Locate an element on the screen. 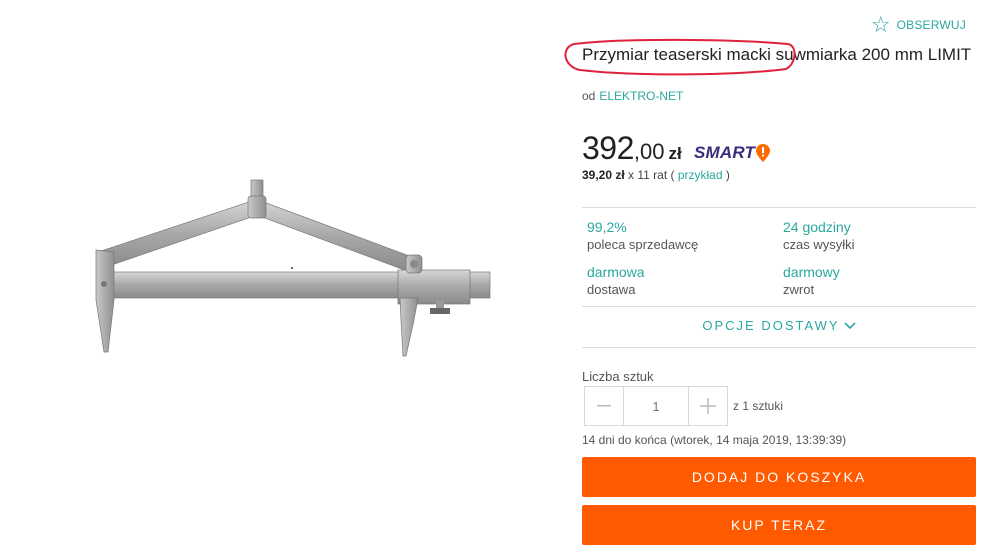  price-decimal: ,00 is located at coordinates (649, 151).